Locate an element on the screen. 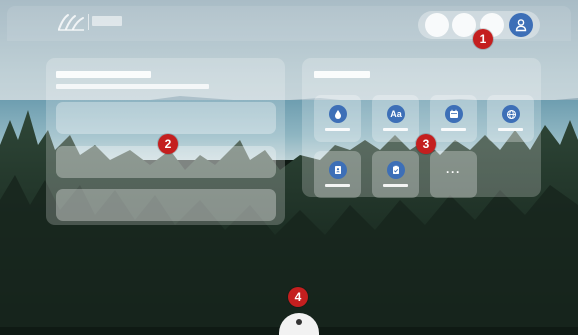  callout-marker-2: 2 is located at coordinates (168, 144).